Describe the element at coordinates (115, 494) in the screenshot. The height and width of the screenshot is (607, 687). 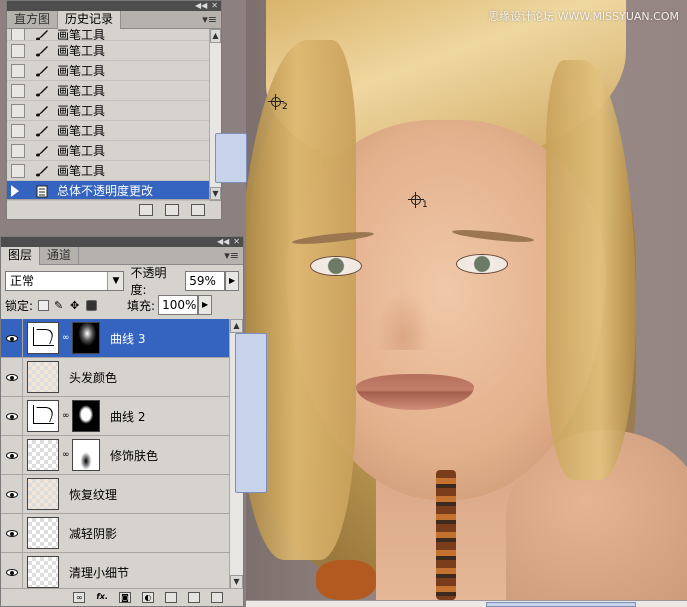
I see `layer-row: 恢复纹理` at that location.